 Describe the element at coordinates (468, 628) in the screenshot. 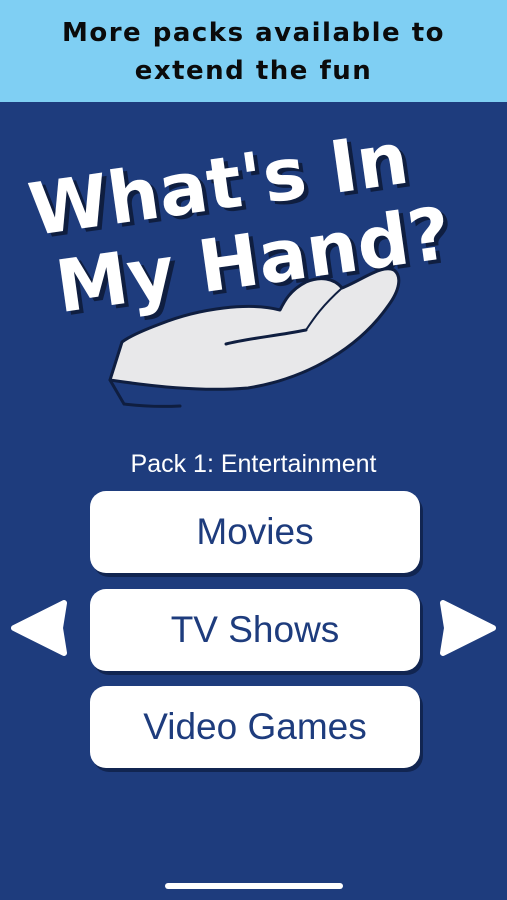

I see `next-pack-arrow-icon` at that location.